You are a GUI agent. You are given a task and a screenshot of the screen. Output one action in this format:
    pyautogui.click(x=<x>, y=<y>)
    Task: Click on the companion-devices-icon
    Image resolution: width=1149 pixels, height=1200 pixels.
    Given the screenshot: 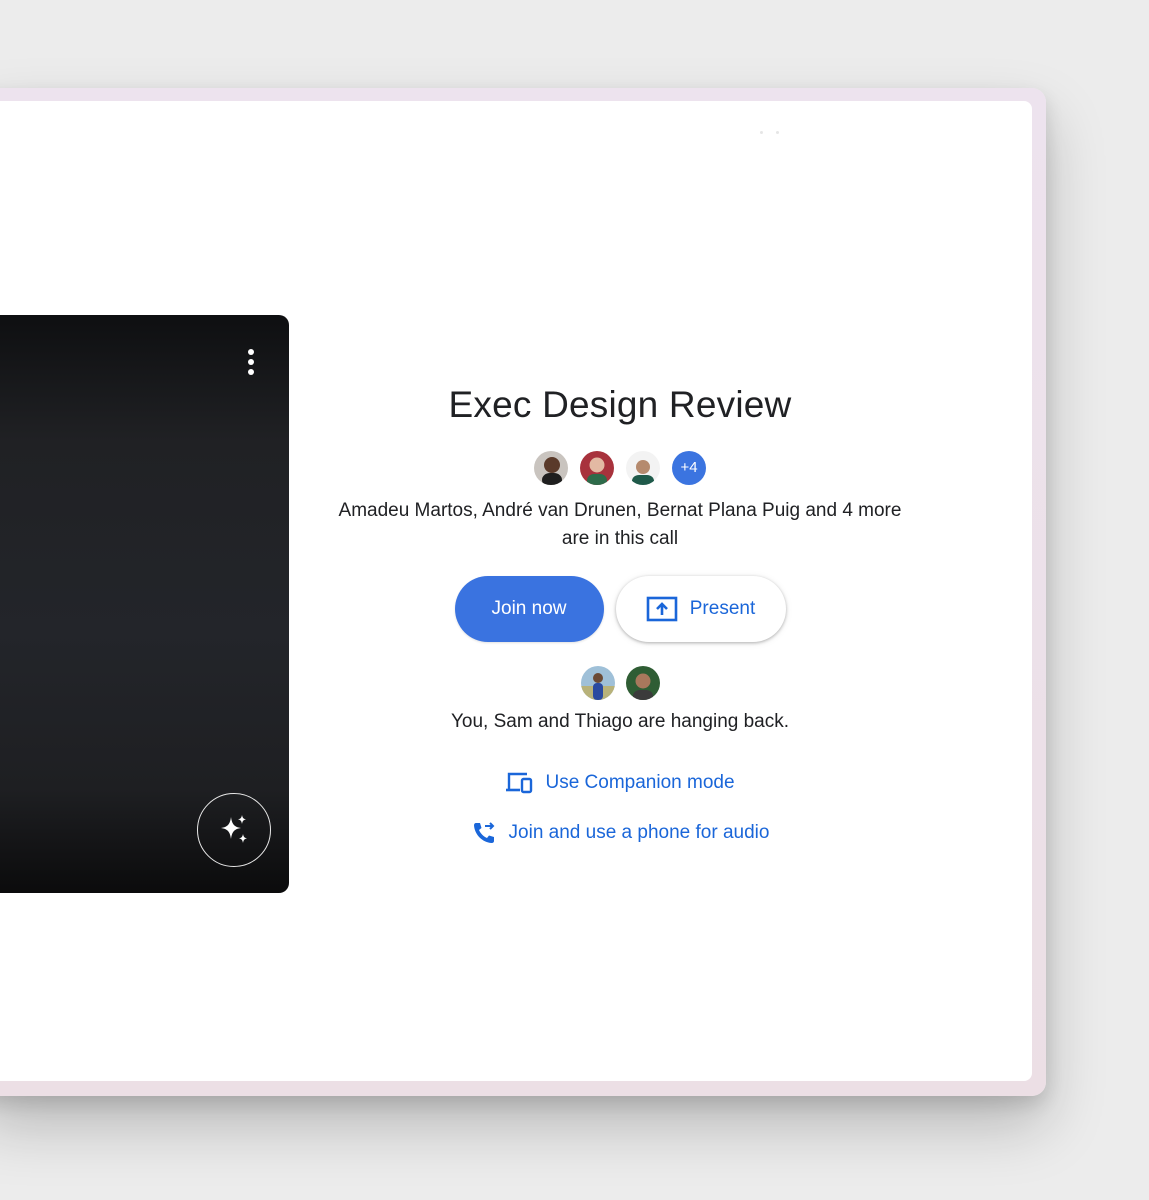 What is the action you would take?
    pyautogui.click(x=519, y=783)
    